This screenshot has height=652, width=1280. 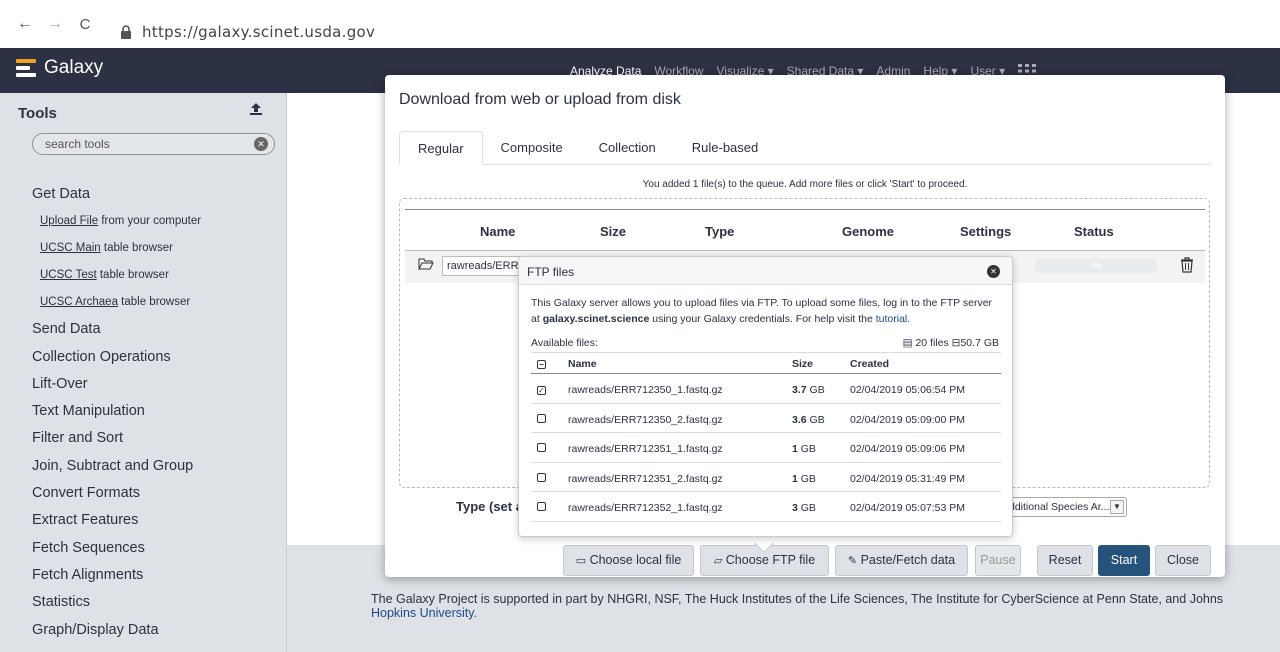 I want to click on ftp-popover-header: FTP files ✕, so click(x=765, y=271).